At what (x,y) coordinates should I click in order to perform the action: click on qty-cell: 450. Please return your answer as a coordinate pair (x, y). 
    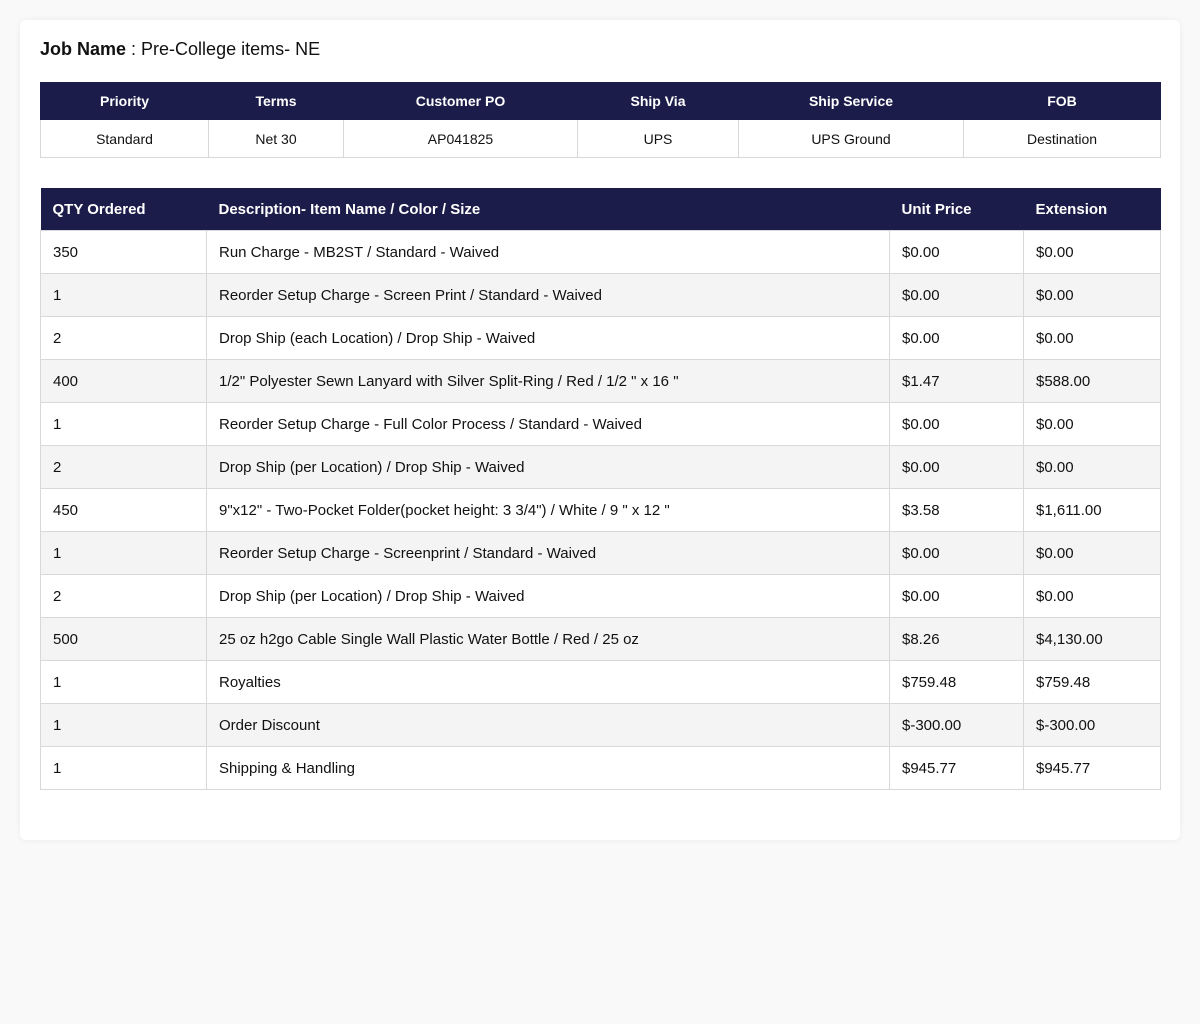
    Looking at the image, I should click on (123, 510).